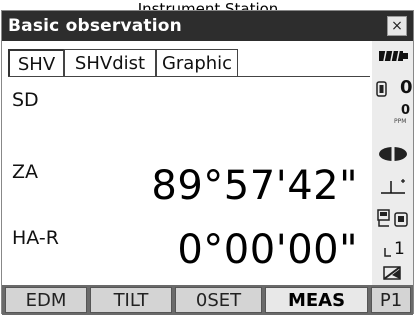 This screenshot has height=315, width=416. What do you see at coordinates (393, 186) in the screenshot?
I see `tilt-icon` at bounding box center [393, 186].